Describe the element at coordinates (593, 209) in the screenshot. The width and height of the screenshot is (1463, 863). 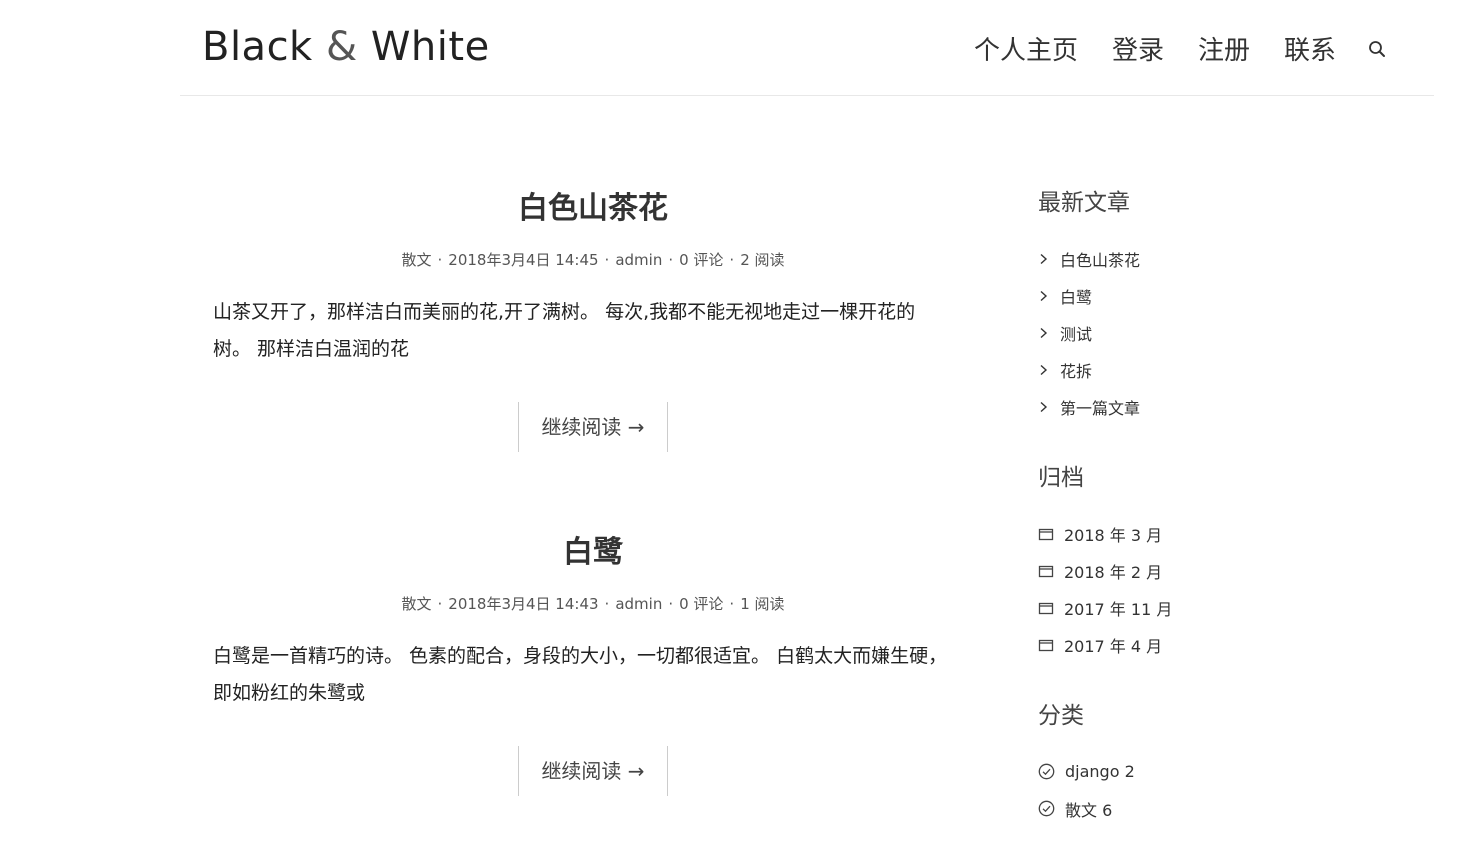
I see `post-title: 白色山茶花` at that location.